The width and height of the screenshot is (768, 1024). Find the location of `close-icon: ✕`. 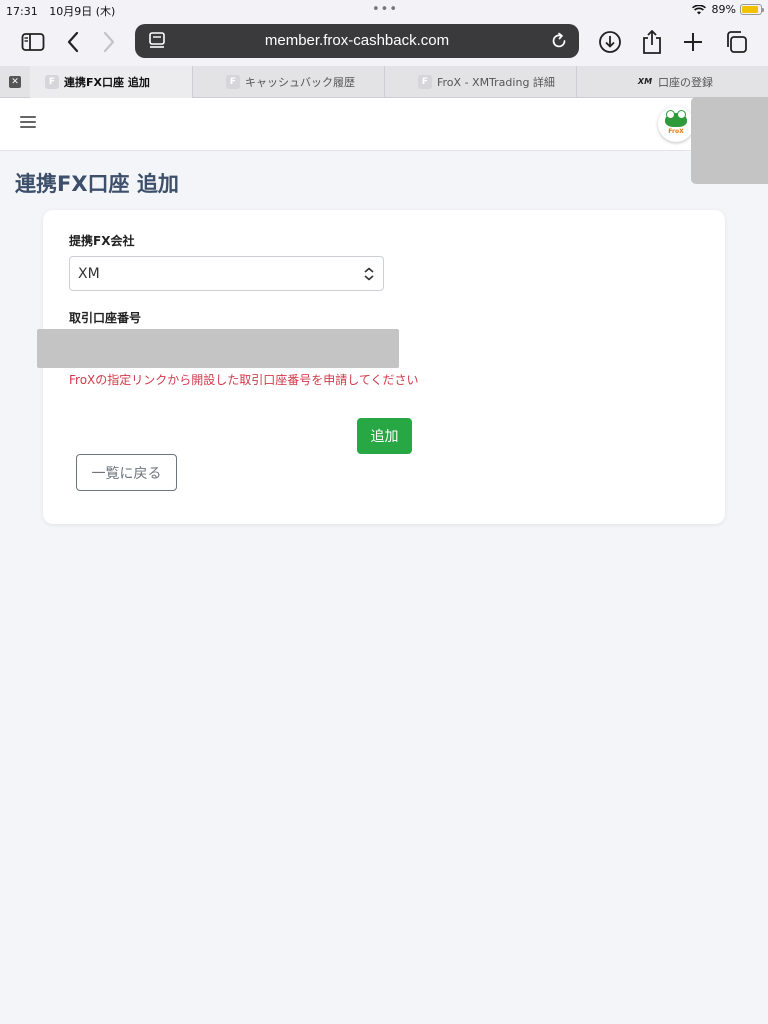

close-icon: ✕ is located at coordinates (15, 82).